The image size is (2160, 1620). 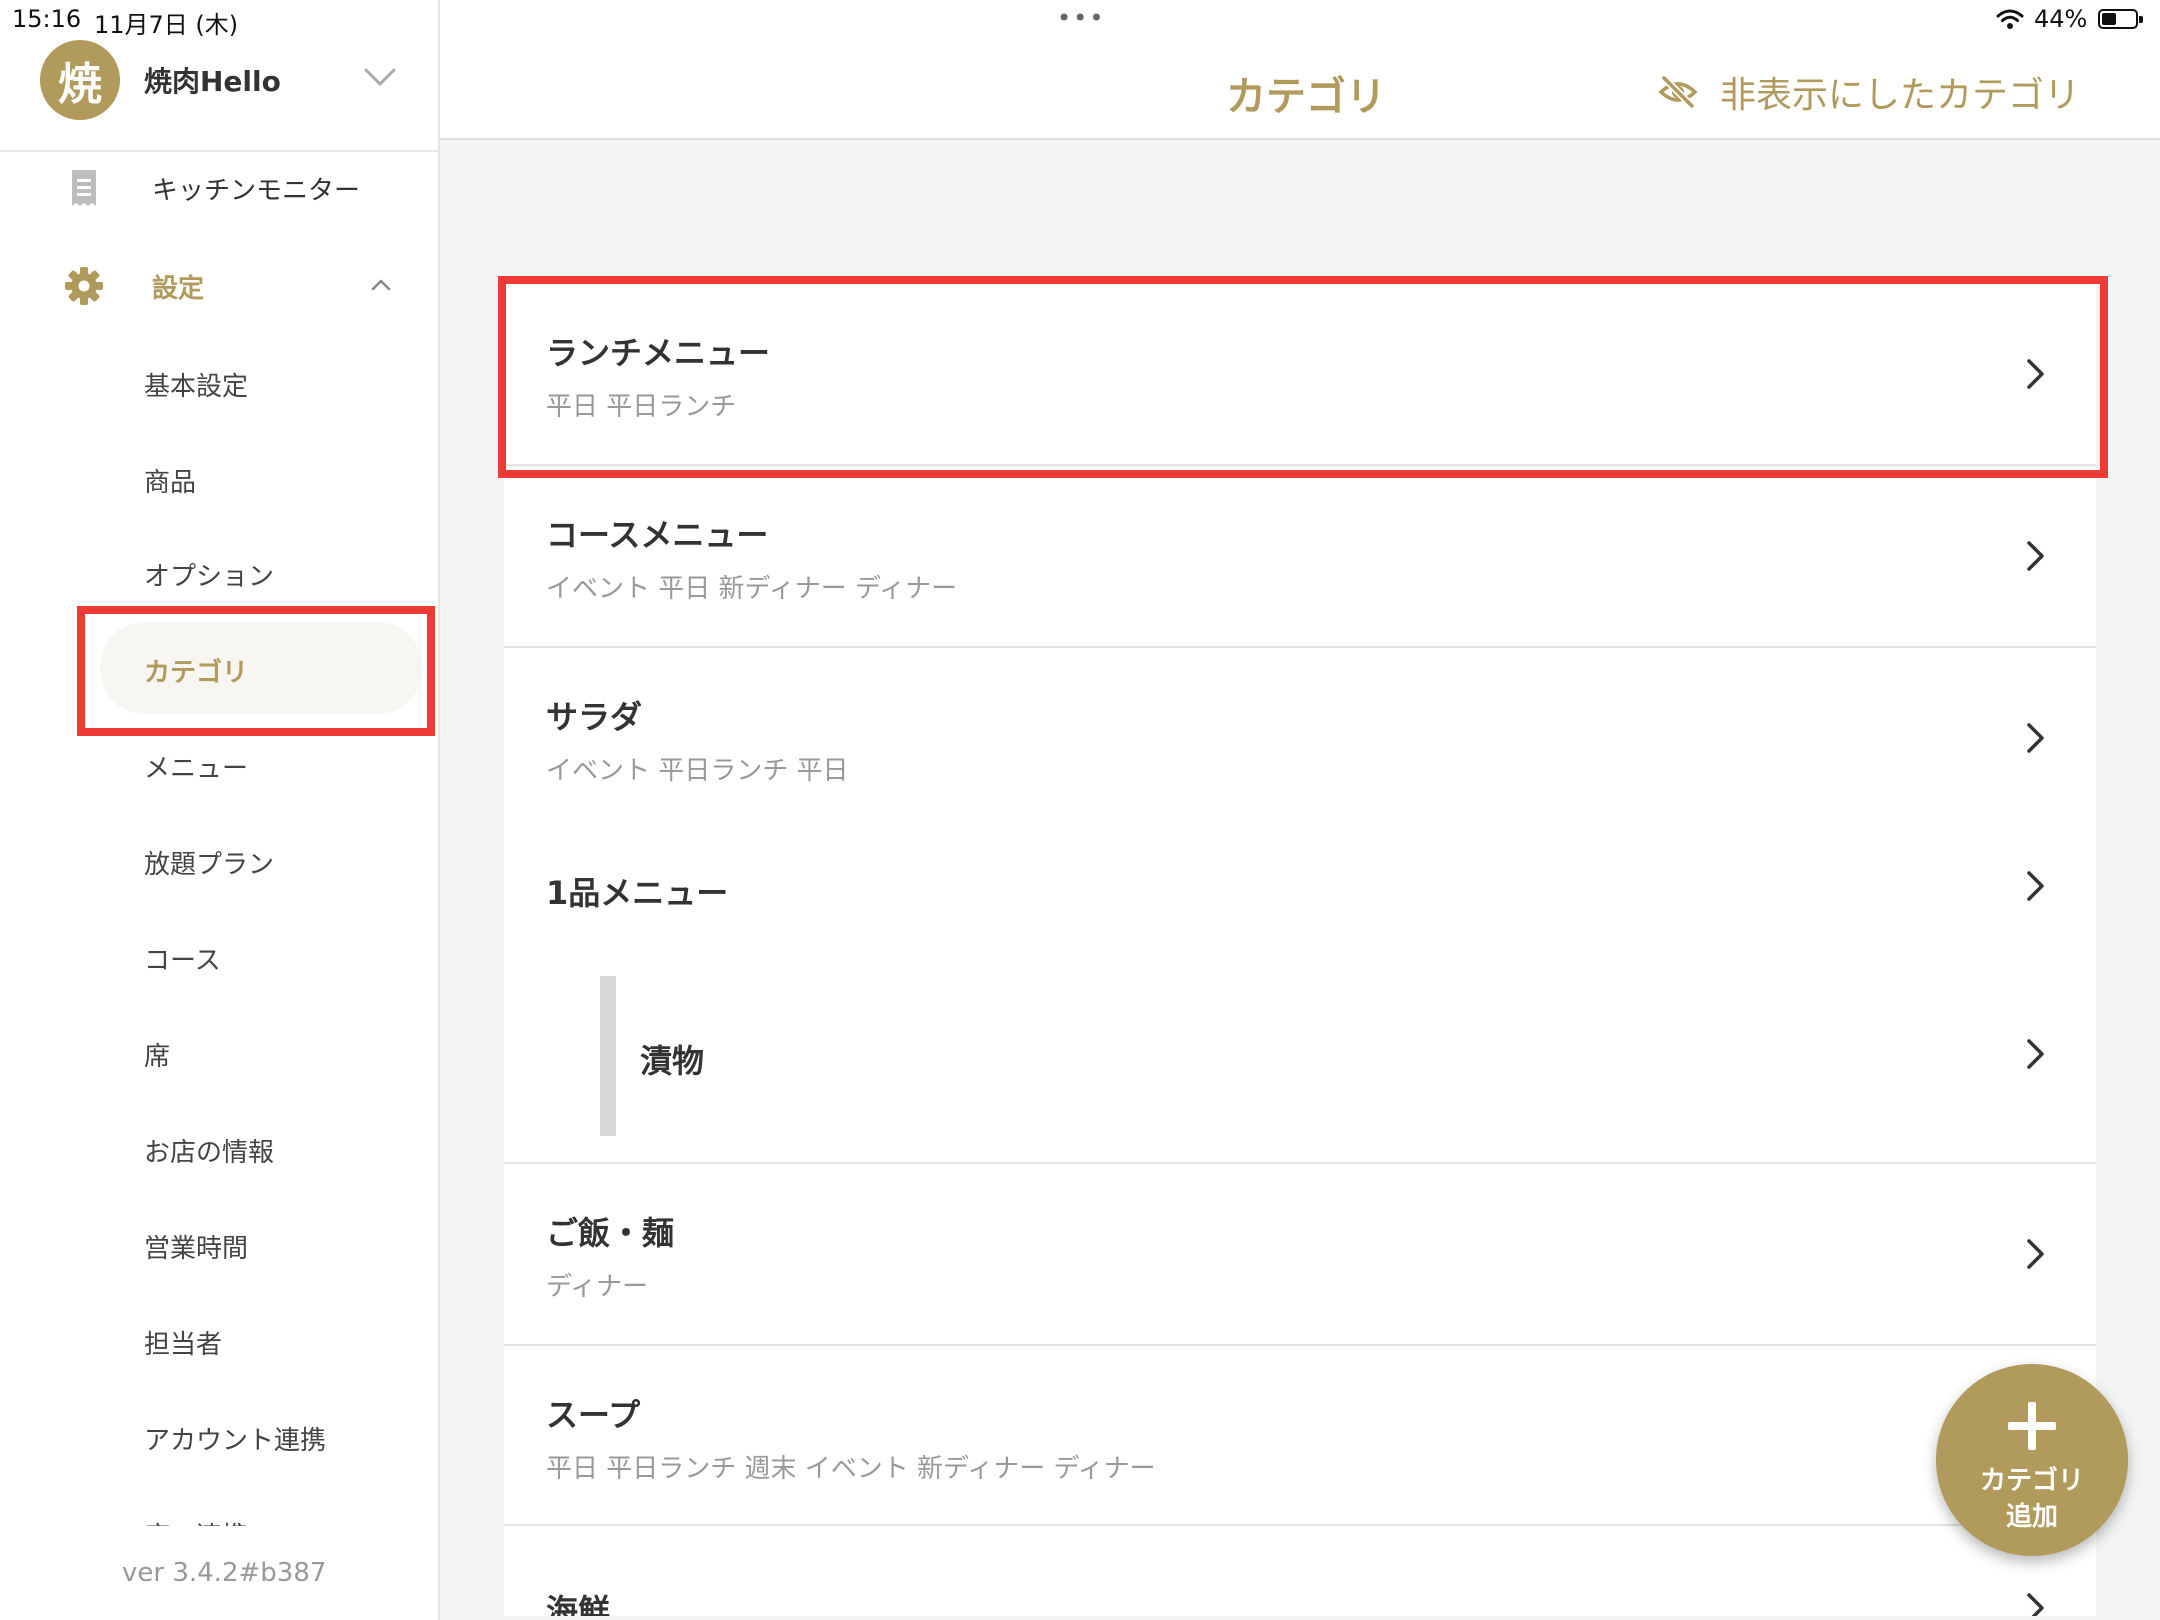 What do you see at coordinates (178, 289) in the screenshot?
I see `sidebar-item-label: 設定` at bounding box center [178, 289].